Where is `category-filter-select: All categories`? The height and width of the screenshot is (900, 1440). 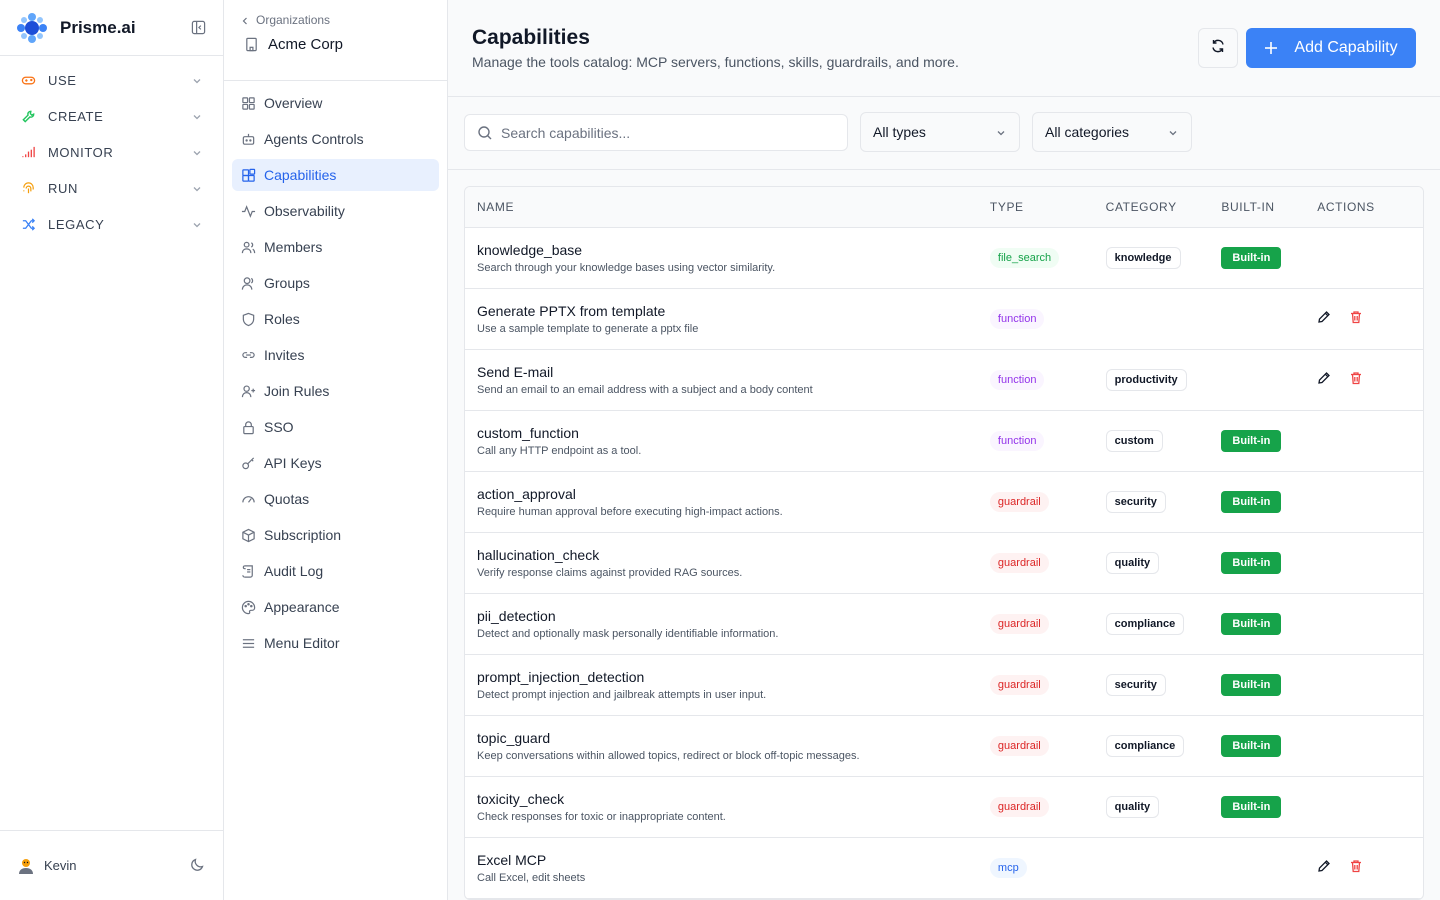 category-filter-select: All categories is located at coordinates (1112, 132).